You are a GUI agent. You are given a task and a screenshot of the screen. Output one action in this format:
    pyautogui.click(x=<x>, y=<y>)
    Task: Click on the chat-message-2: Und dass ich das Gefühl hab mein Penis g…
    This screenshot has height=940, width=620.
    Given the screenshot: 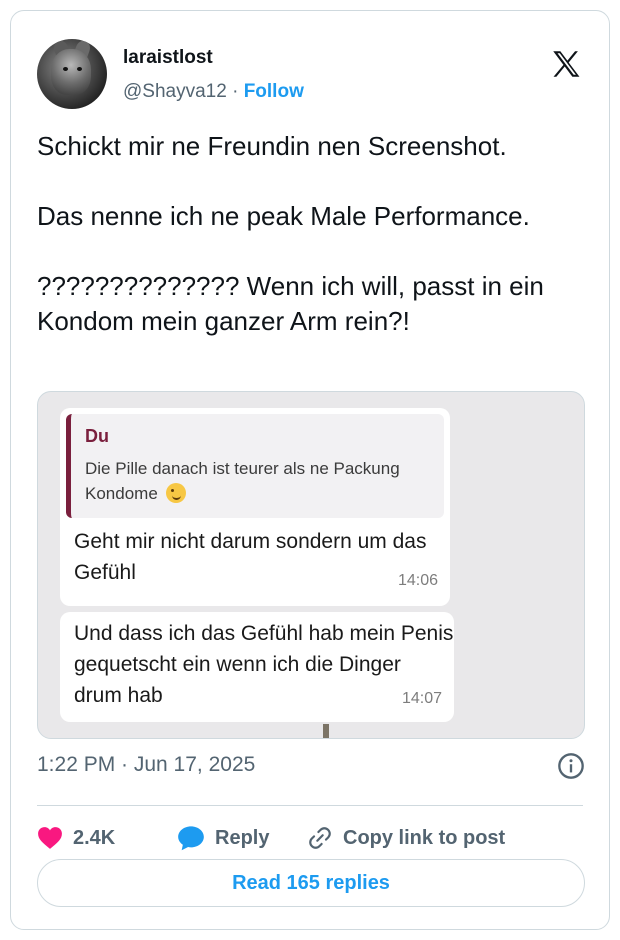 What is the action you would take?
    pyautogui.click(x=264, y=664)
    